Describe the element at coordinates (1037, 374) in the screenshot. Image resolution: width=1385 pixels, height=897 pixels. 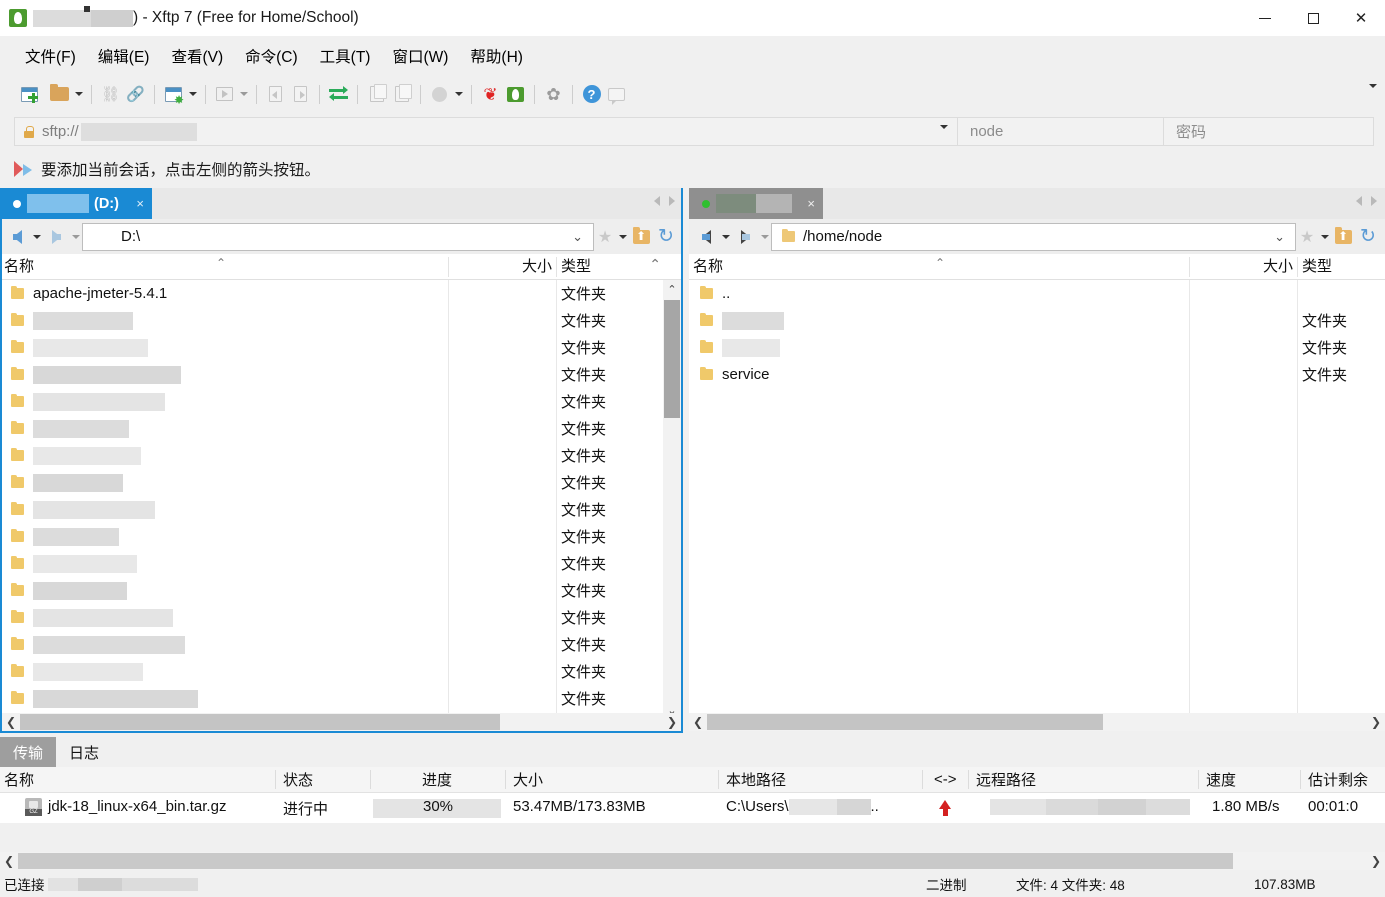
I see `file-row: service 文件夹` at that location.